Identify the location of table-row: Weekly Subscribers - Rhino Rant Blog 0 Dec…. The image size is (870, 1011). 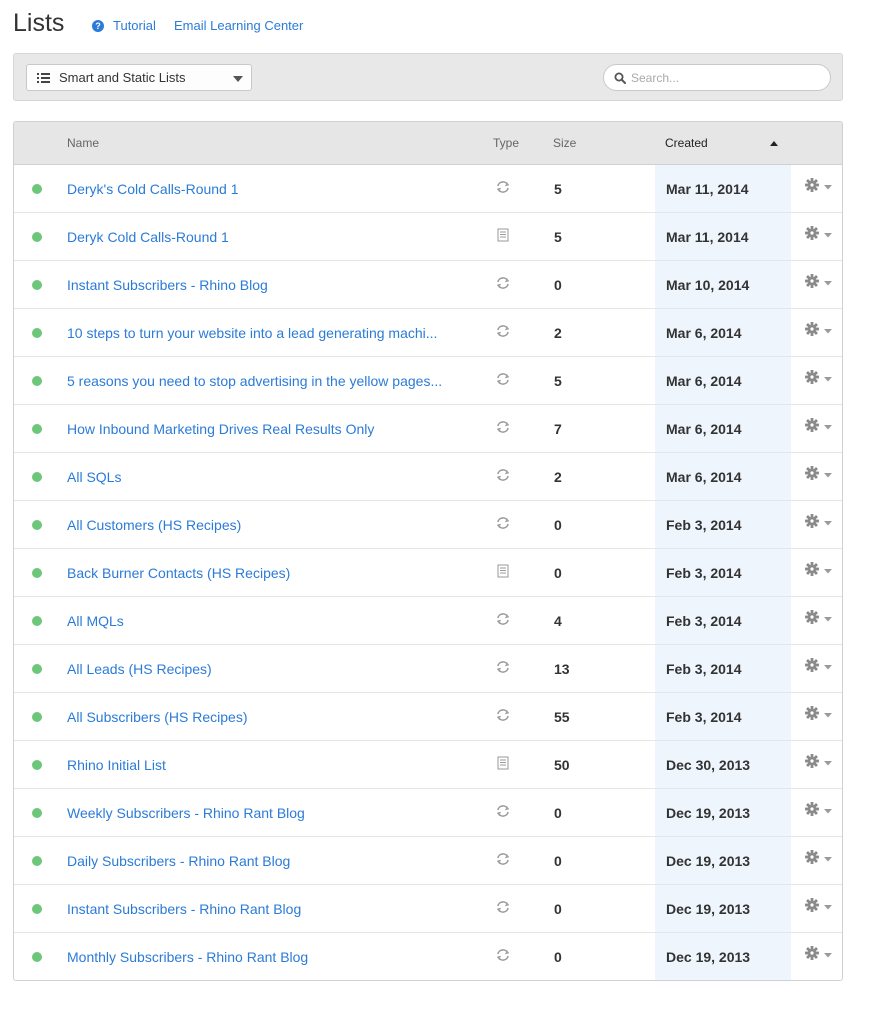
(428, 813).